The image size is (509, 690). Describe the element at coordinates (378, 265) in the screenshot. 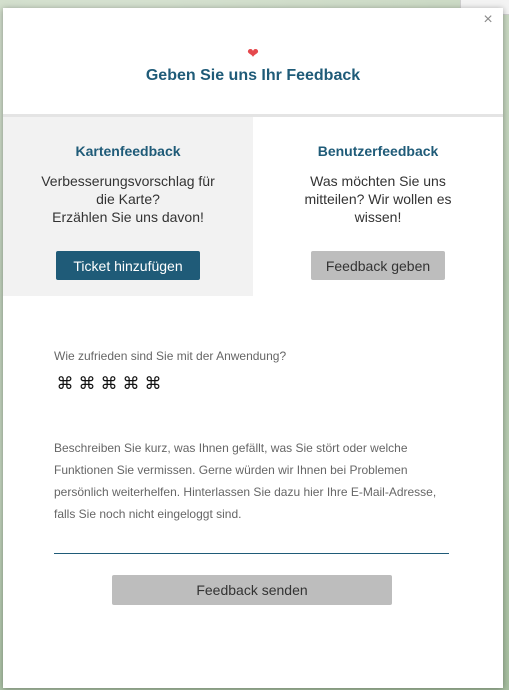

I see `give-feedback-button: Feedback geben` at that location.